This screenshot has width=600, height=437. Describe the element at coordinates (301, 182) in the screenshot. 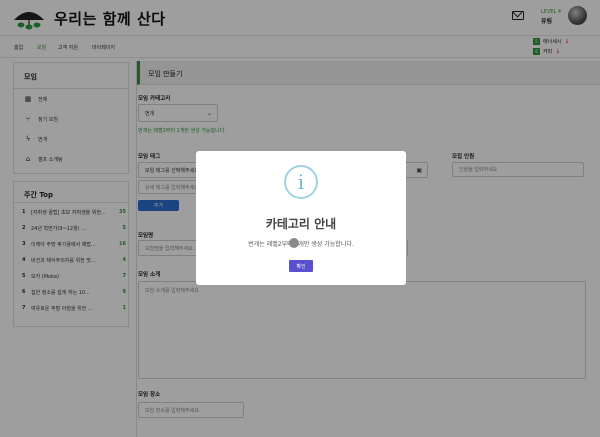

I see `info-icon: i` at that location.